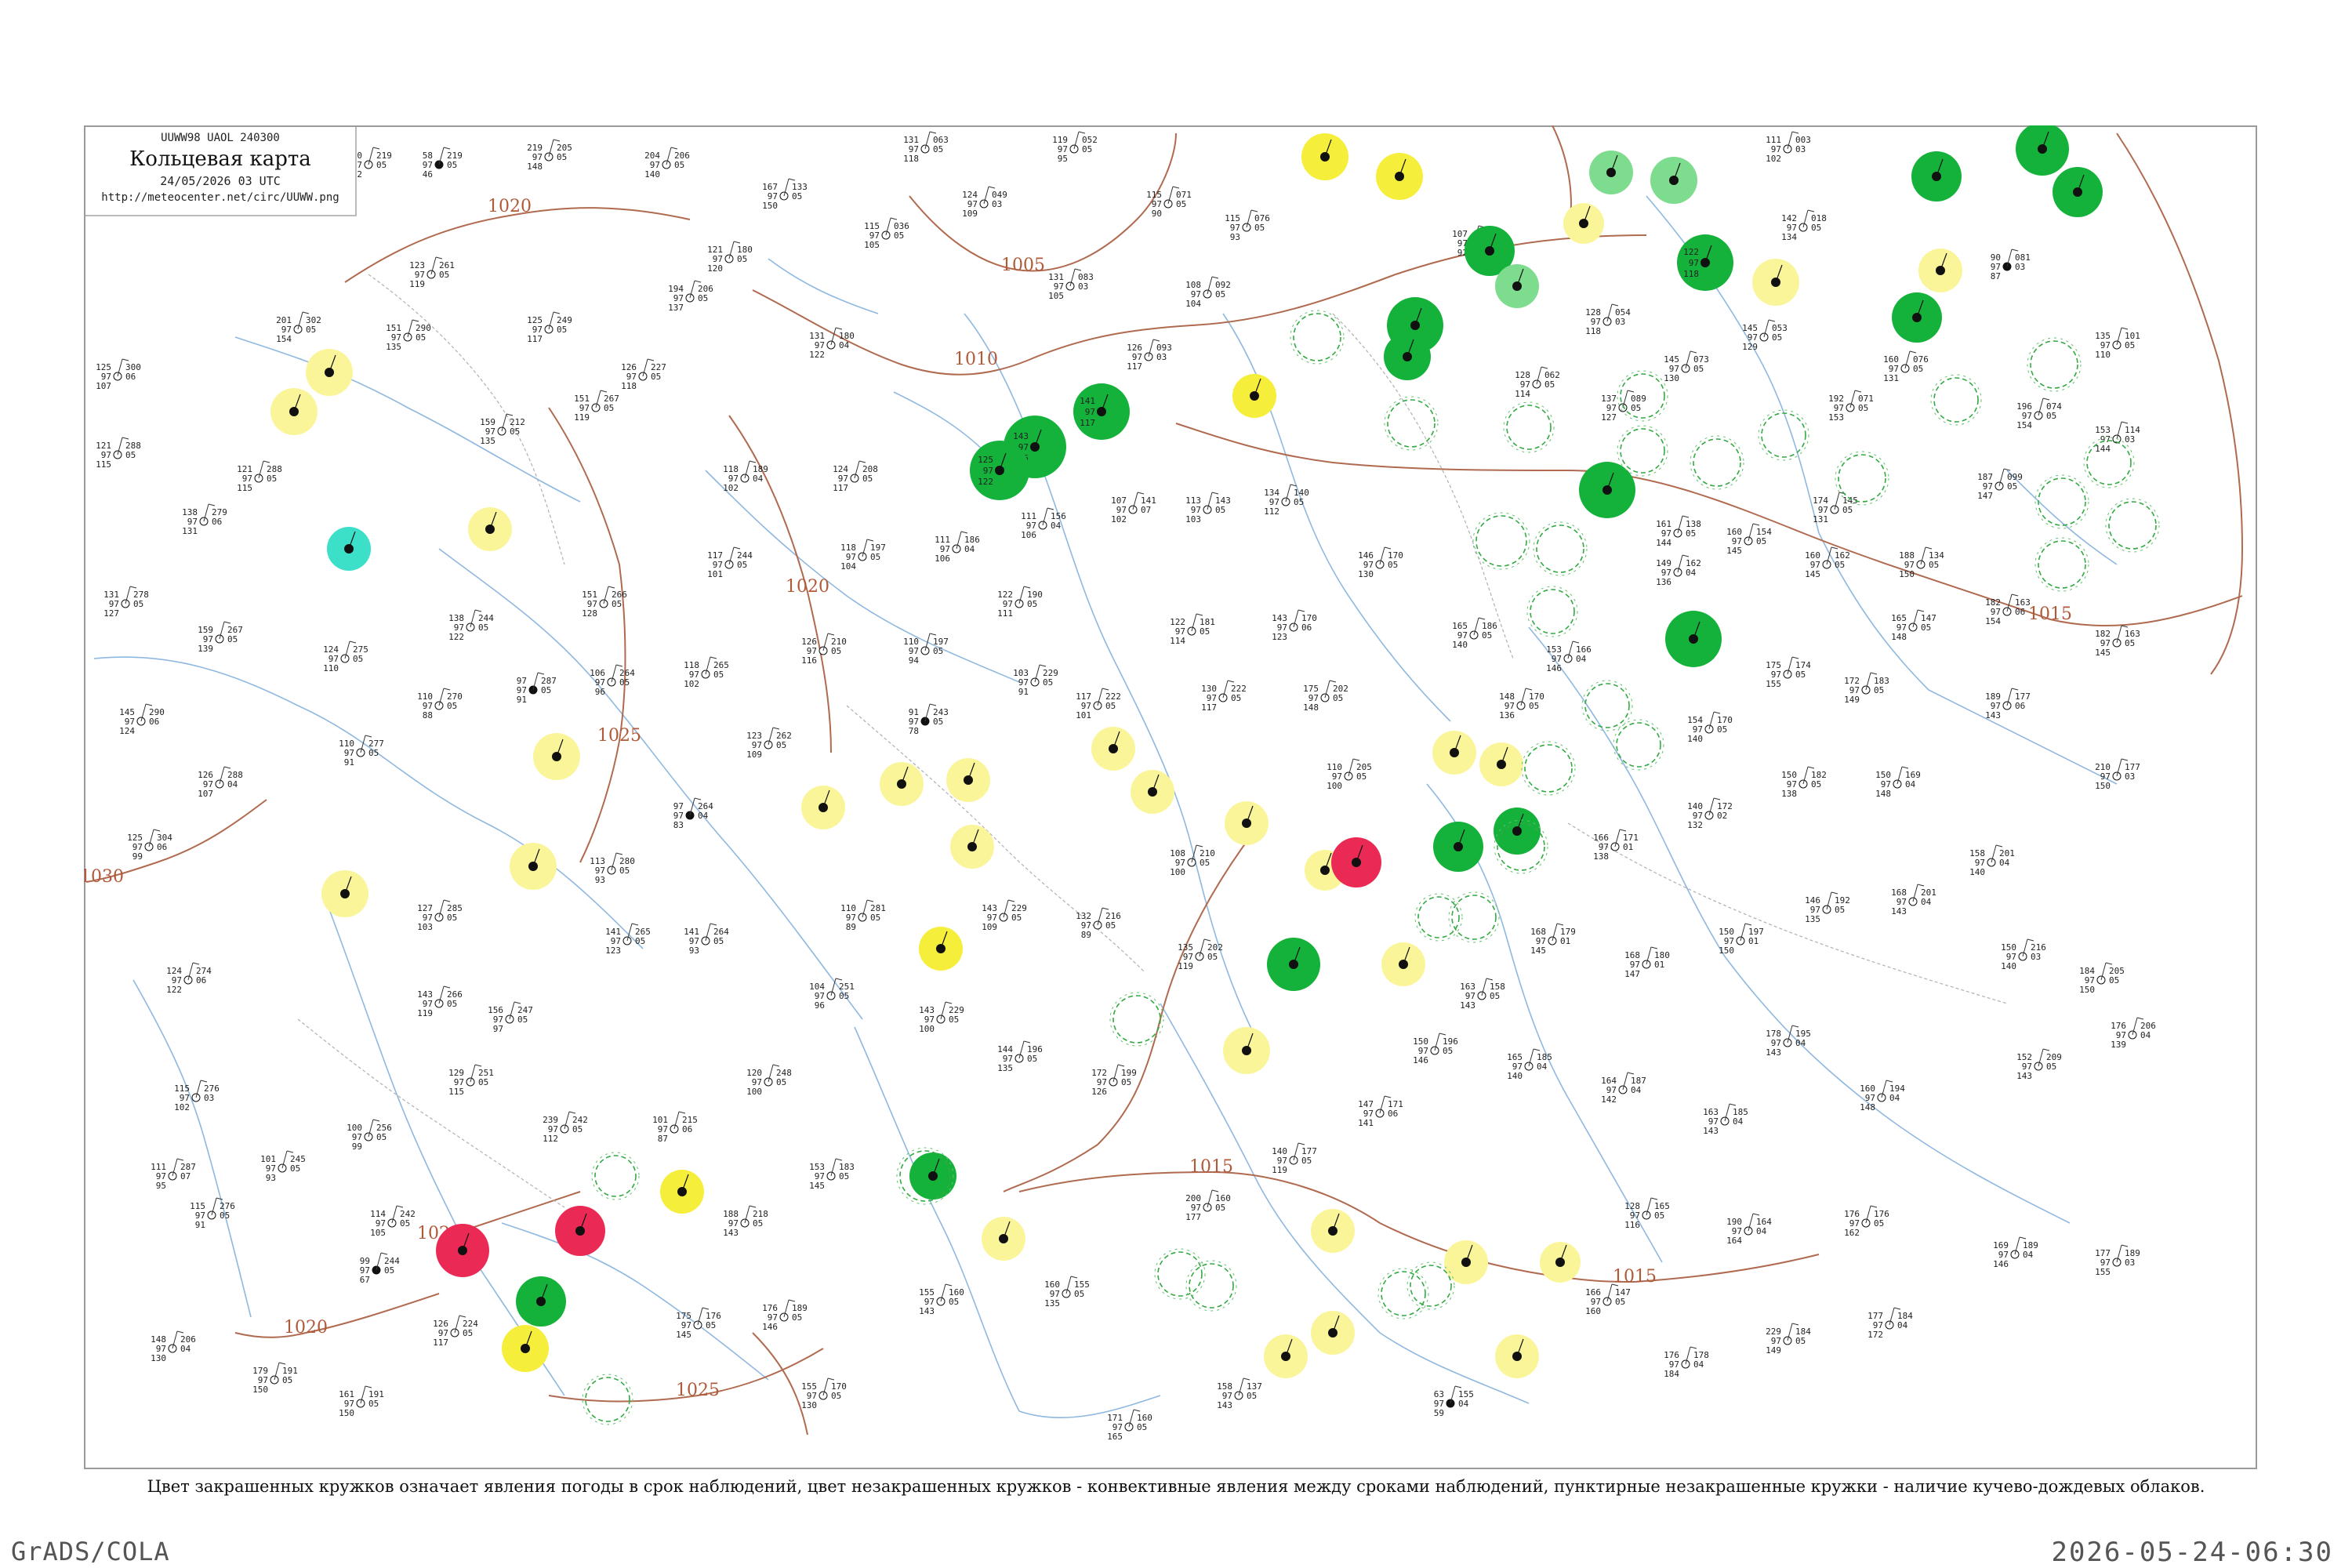 The height and width of the screenshot is (1568, 2352). Describe the element at coordinates (1129, 1425) in the screenshot. I see `station-plot: 1719716516005` at that location.